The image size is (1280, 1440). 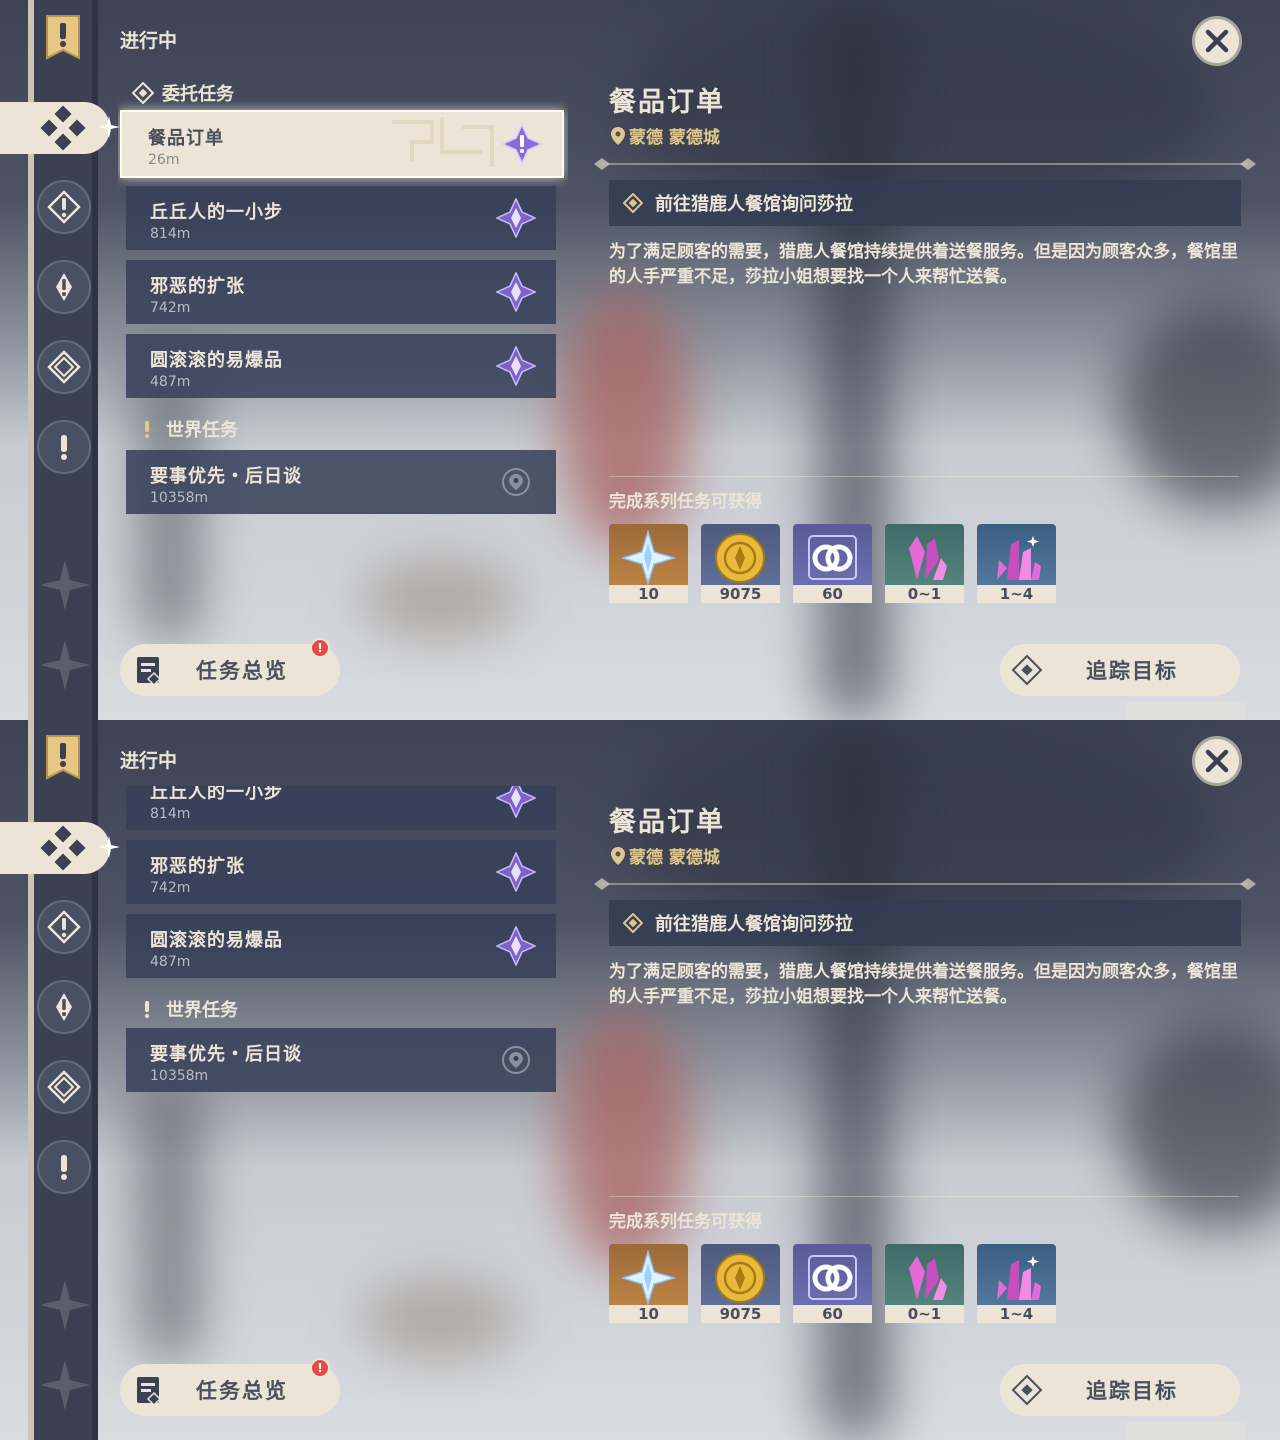 What do you see at coordinates (443, 142) in the screenshot?
I see `pattern-decoration` at bounding box center [443, 142].